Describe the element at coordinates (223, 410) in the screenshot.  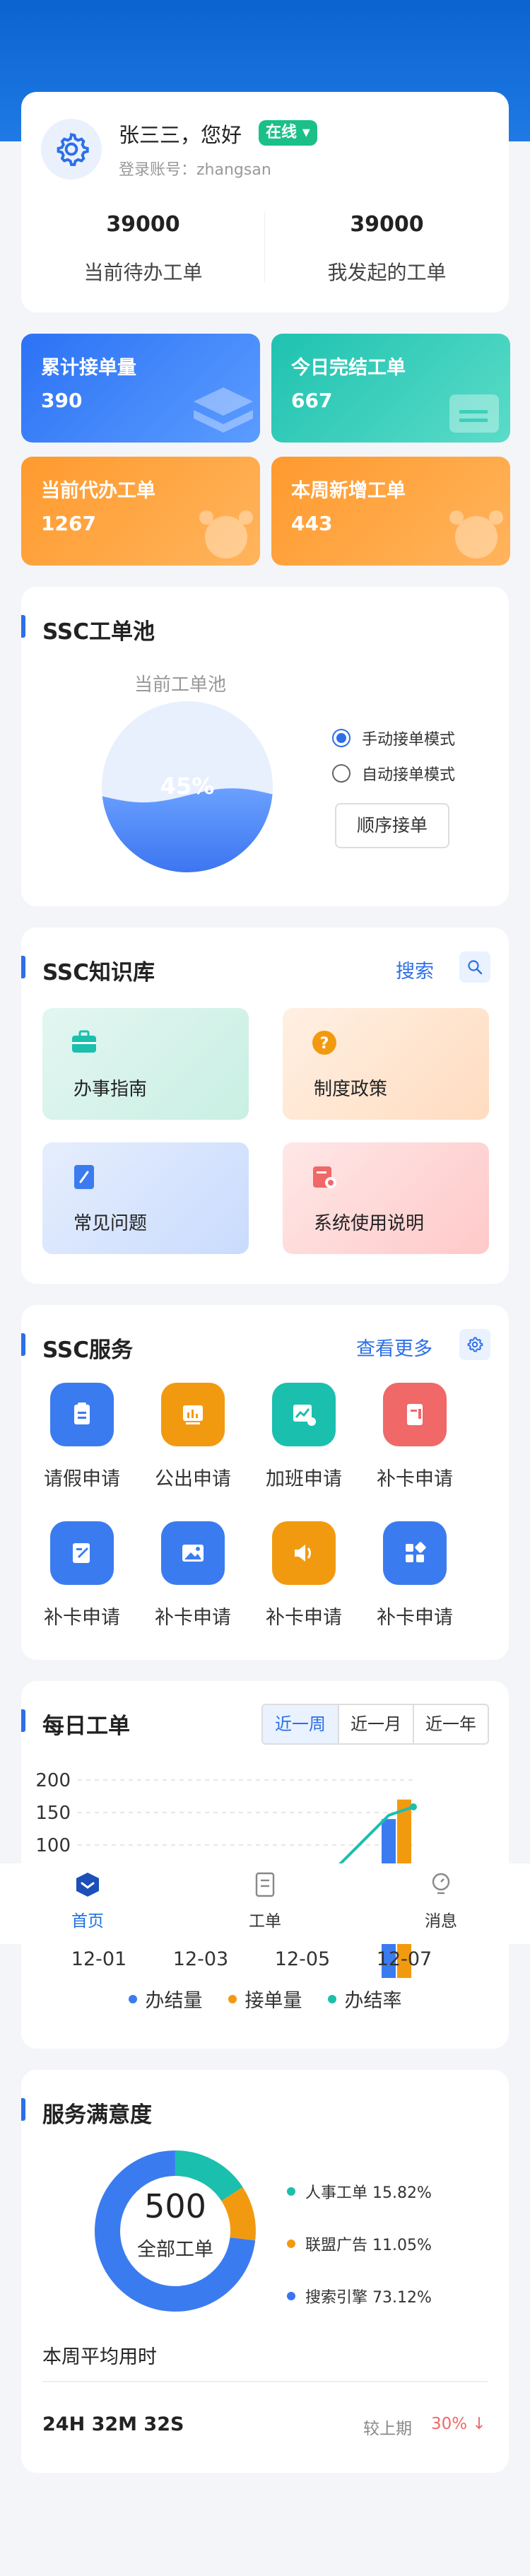
I see `layers-icon` at that location.